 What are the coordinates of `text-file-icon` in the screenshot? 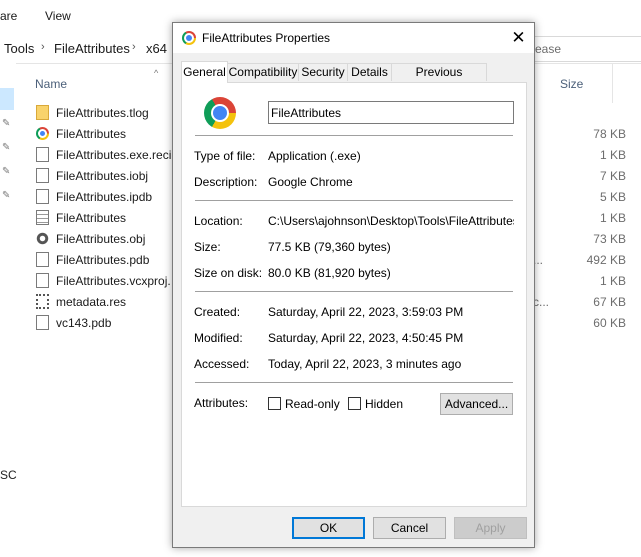 It's located at (42, 217).